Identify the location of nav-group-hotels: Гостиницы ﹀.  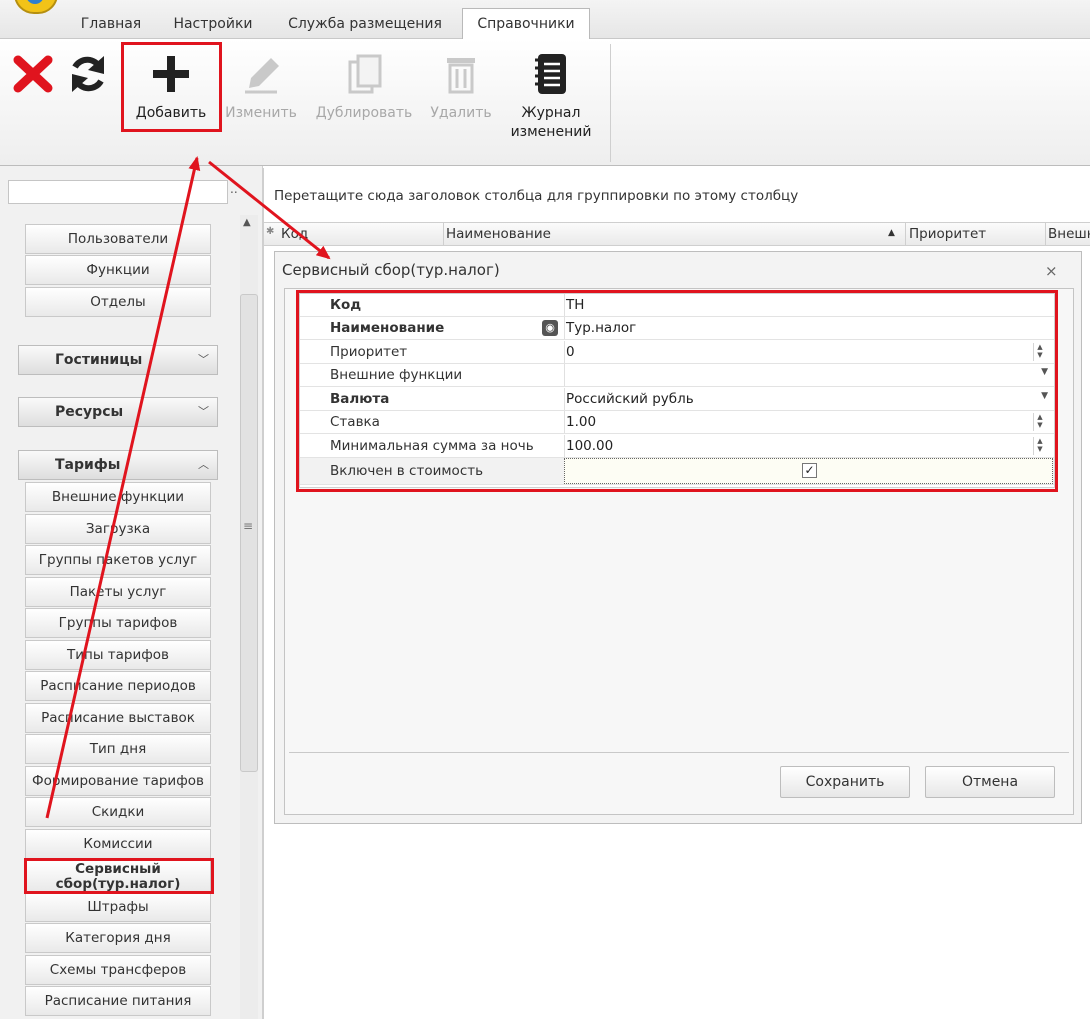
(118, 360).